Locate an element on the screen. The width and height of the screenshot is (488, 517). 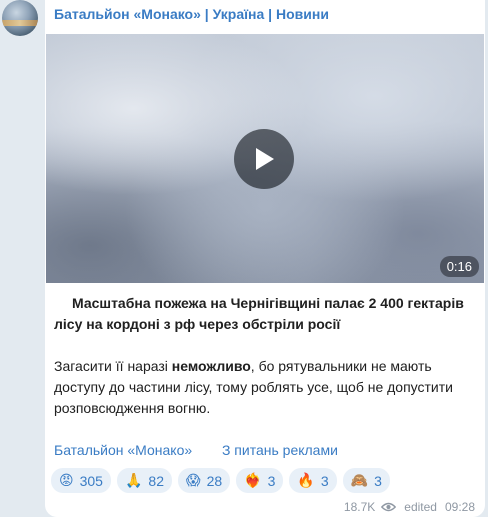
reaction-count: 305 is located at coordinates (91, 480).